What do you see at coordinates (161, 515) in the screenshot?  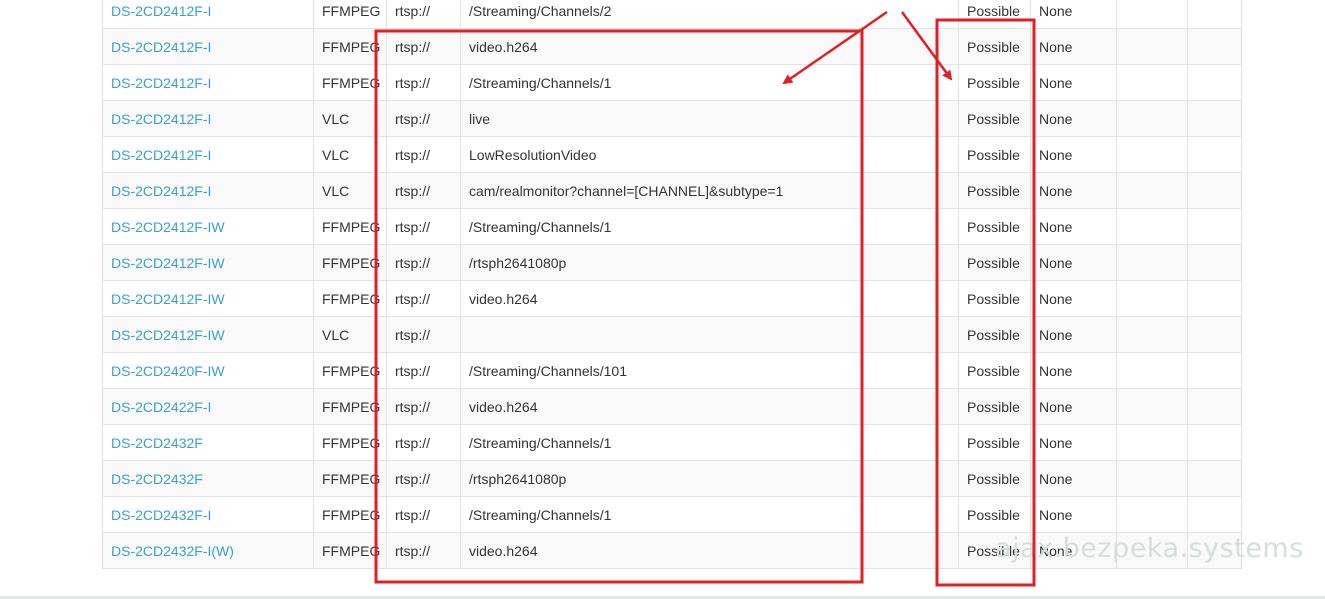 I see `model-link: DS-2CD2432F-I` at bounding box center [161, 515].